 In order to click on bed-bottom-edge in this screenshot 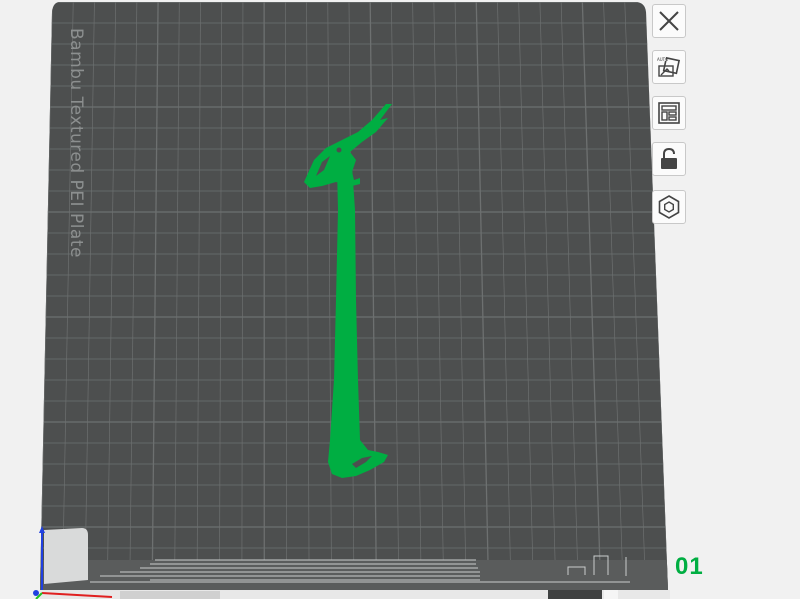, I will do `click(355, 594)`.